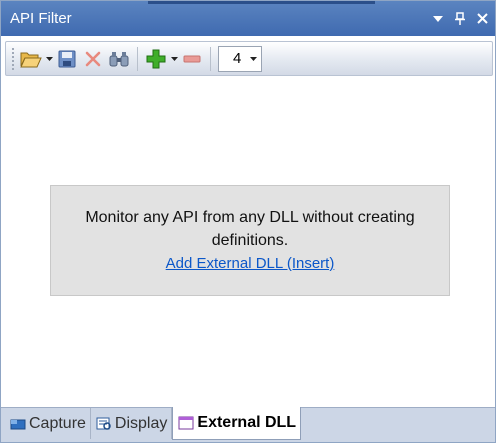 Image resolution: width=496 pixels, height=443 pixels. I want to click on capture-icon, so click(18, 424).